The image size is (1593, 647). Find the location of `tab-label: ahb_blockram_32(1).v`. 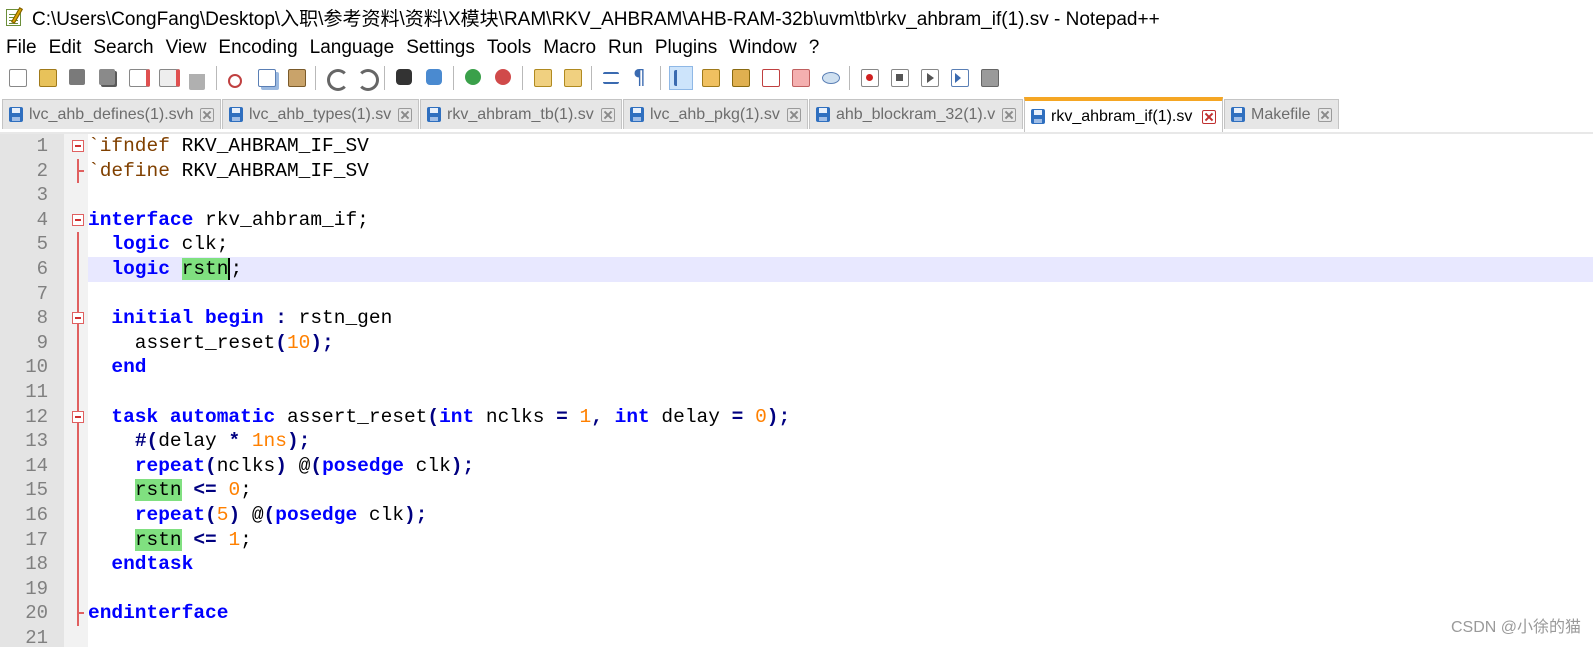

tab-label: ahb_blockram_32(1).v is located at coordinates (916, 114).